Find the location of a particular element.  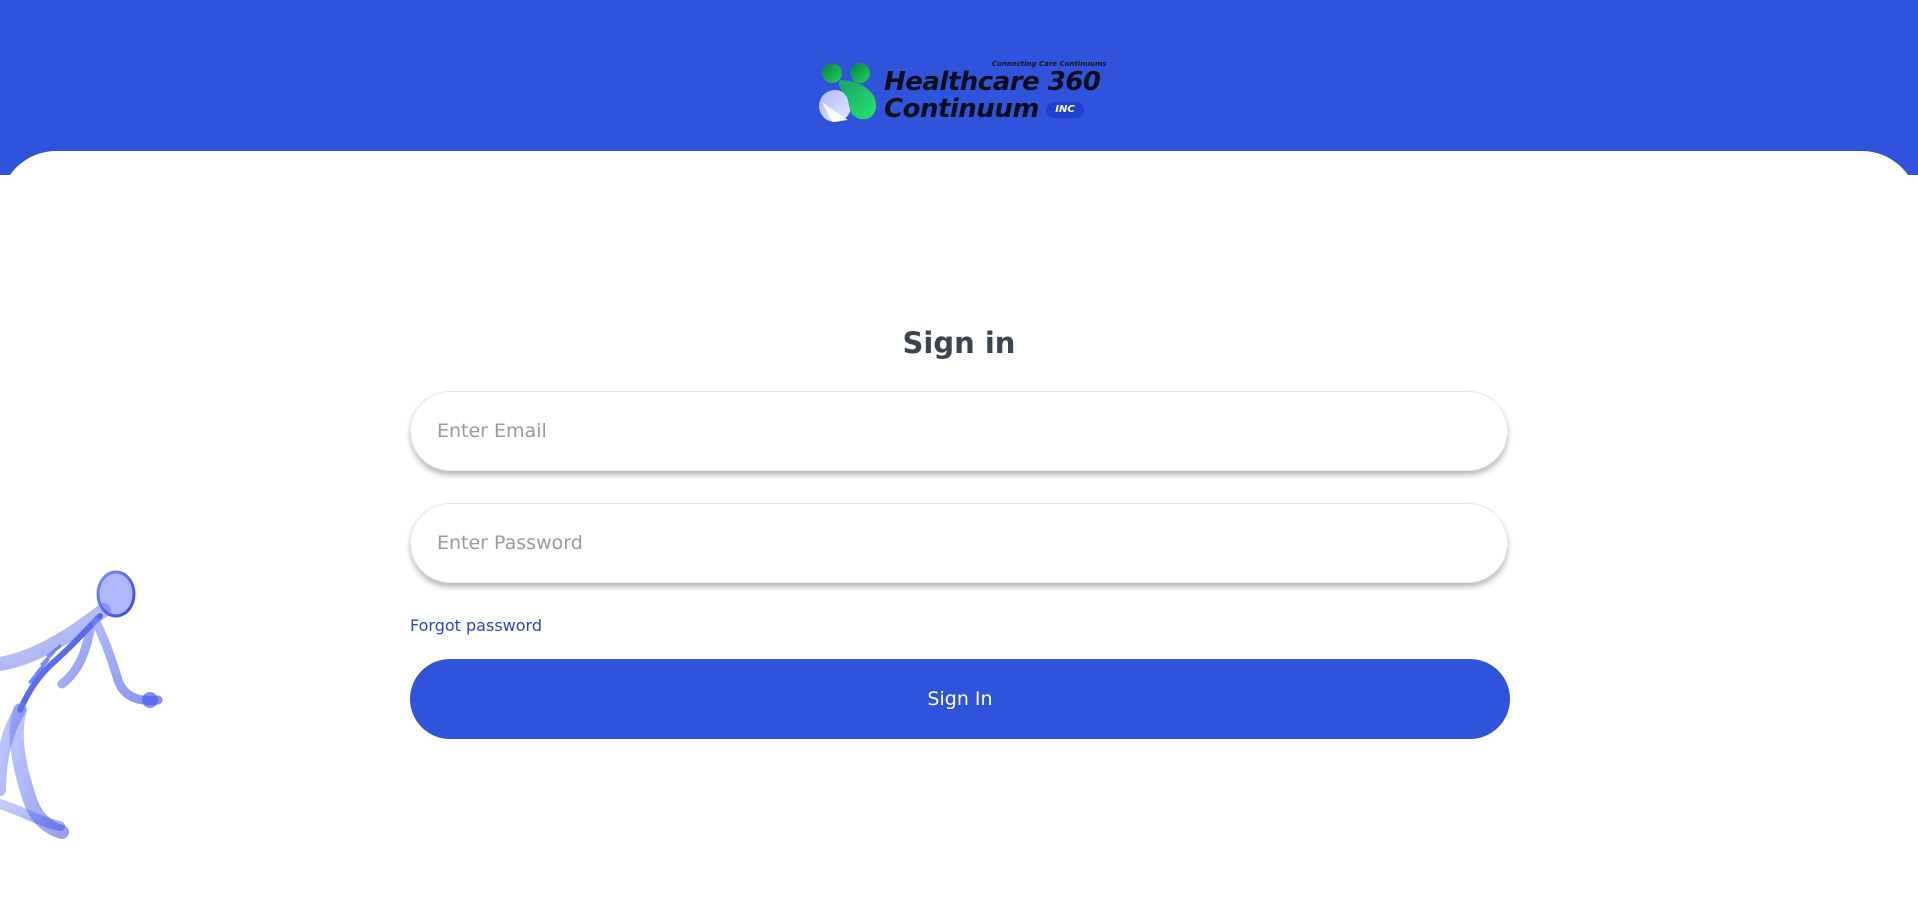

logo-line-1: Healthcare 360 is located at coordinates (992, 82).